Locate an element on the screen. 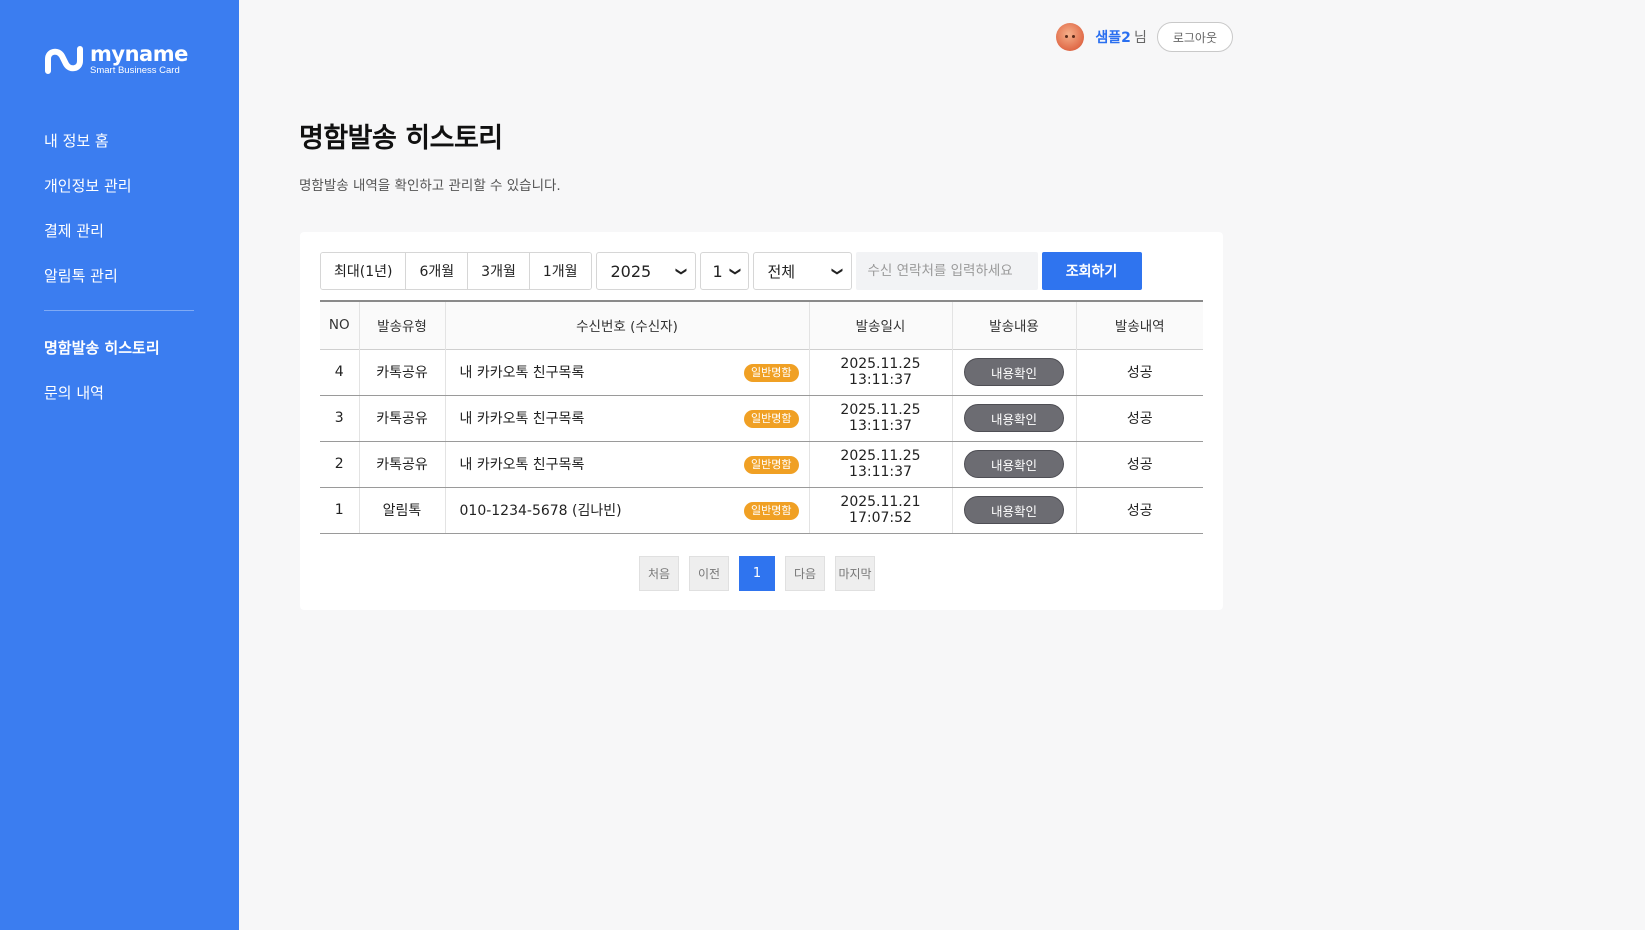 The image size is (1645, 930). type-select: 전체 ❯ is located at coordinates (802, 271).